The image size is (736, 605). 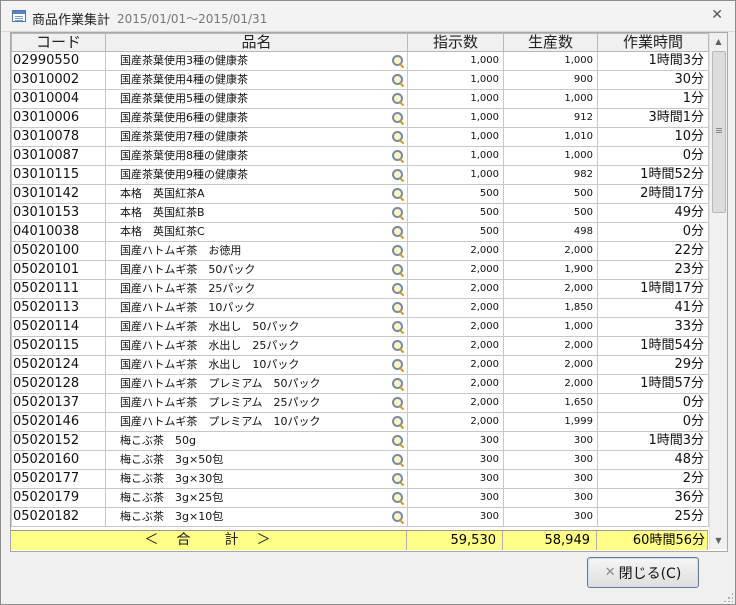 I want to click on time-cell: 30分, so click(x=653, y=80).